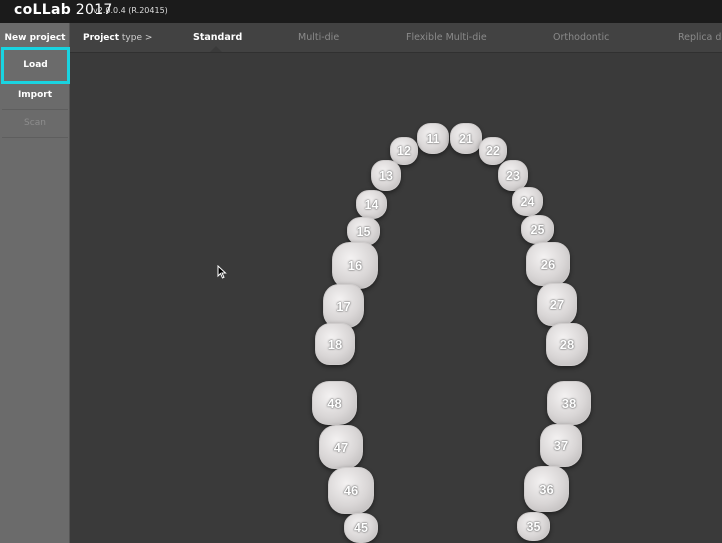 Image resolution: width=722 pixels, height=543 pixels. Describe the element at coordinates (355, 265) in the screenshot. I see `tooth-16: 16` at that location.